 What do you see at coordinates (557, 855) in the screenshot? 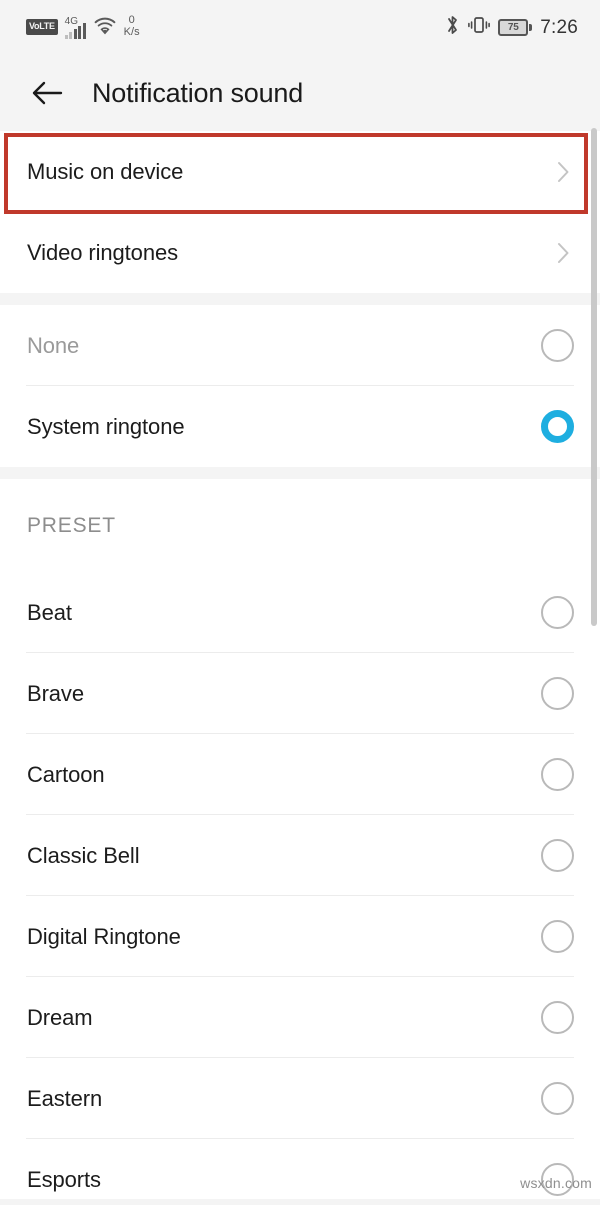
I see `radio-button-classic-bell` at bounding box center [557, 855].